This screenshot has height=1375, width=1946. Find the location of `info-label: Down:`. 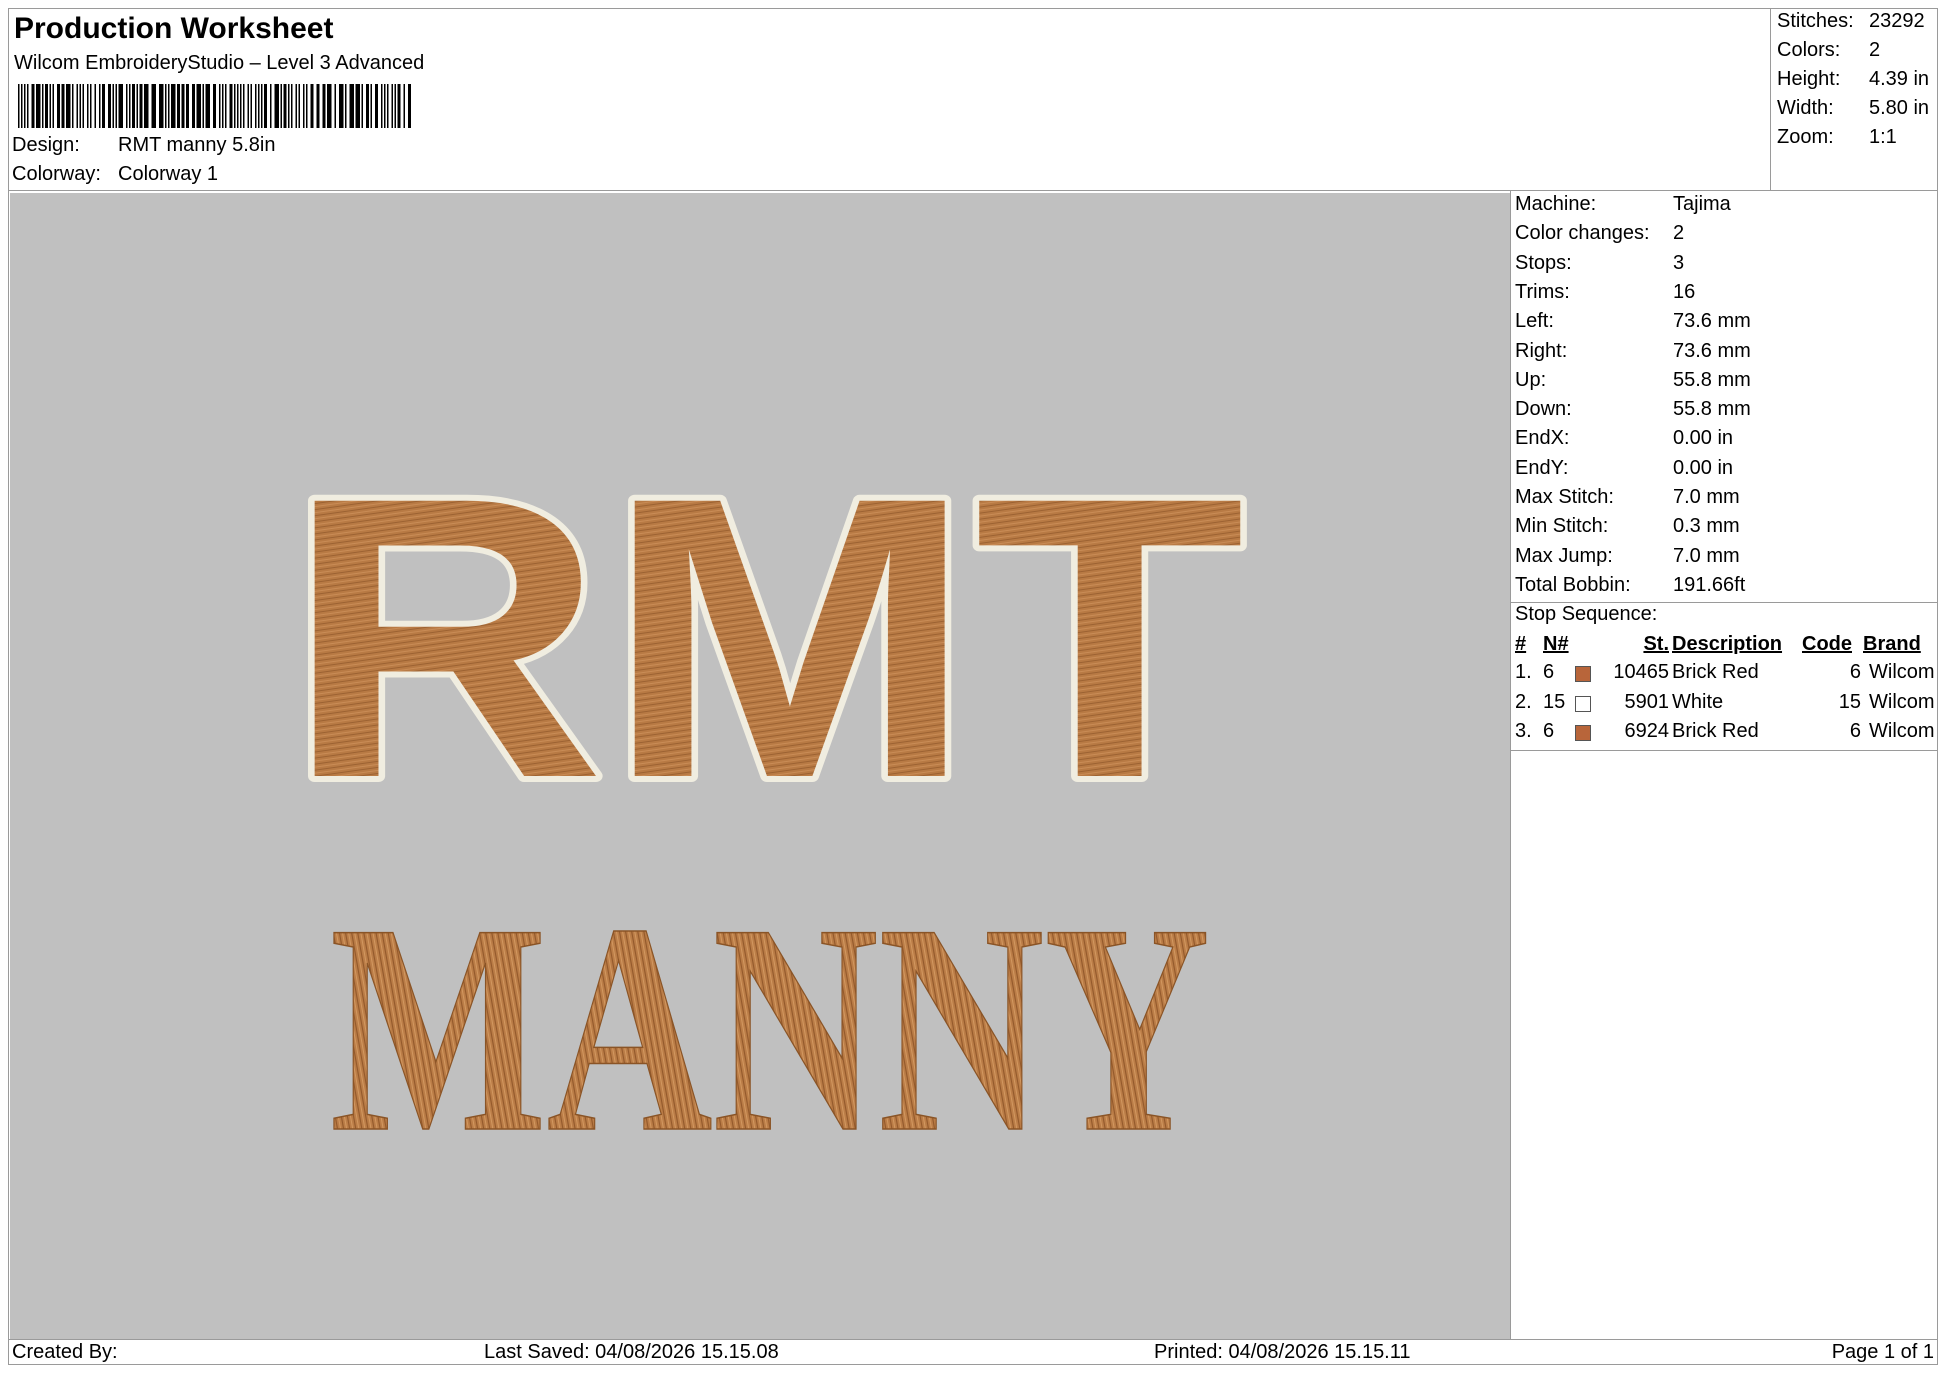

info-label: Down: is located at coordinates (1543, 409).